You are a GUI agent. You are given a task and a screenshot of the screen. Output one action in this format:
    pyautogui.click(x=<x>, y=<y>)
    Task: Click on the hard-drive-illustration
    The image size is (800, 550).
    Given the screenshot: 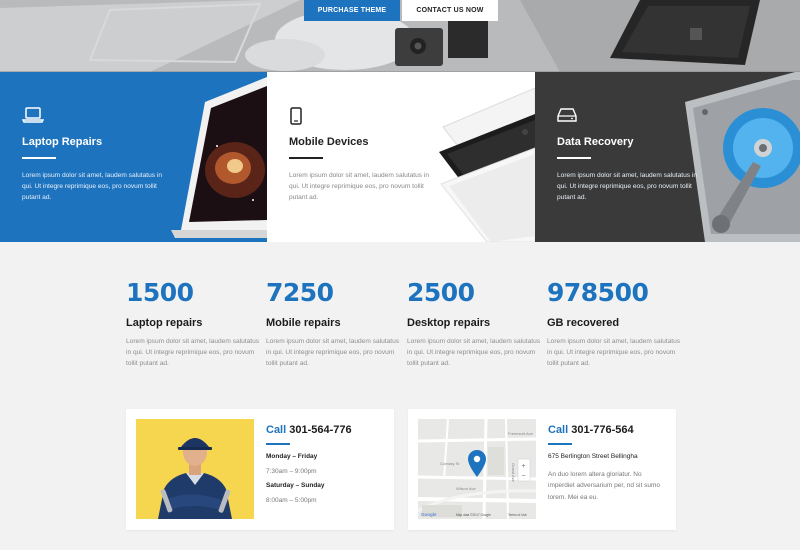 What is the action you would take?
    pyautogui.click(x=742, y=157)
    